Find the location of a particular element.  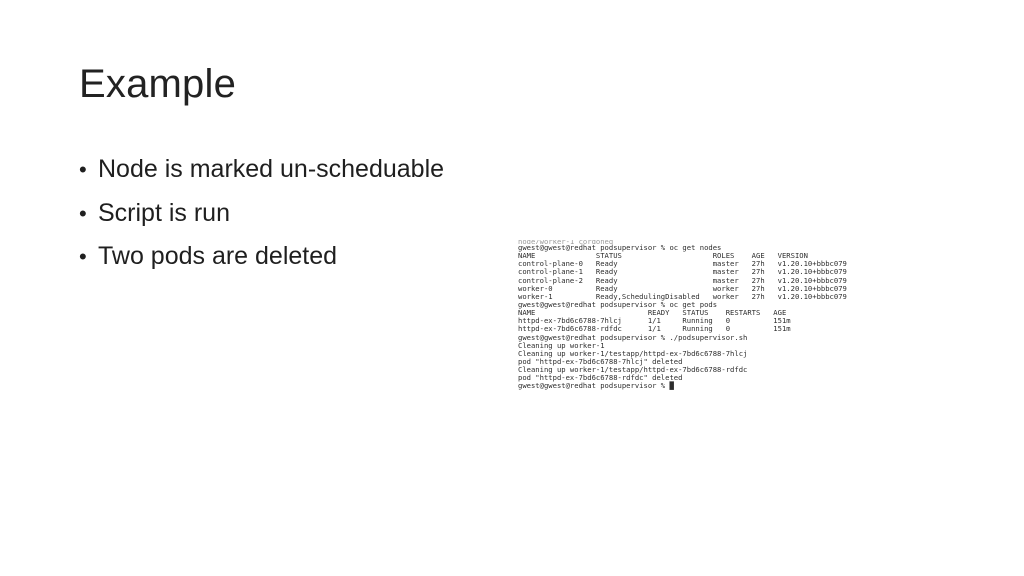

bullet-item: • Node is marked un-scheduable is located at coordinates (261, 169).